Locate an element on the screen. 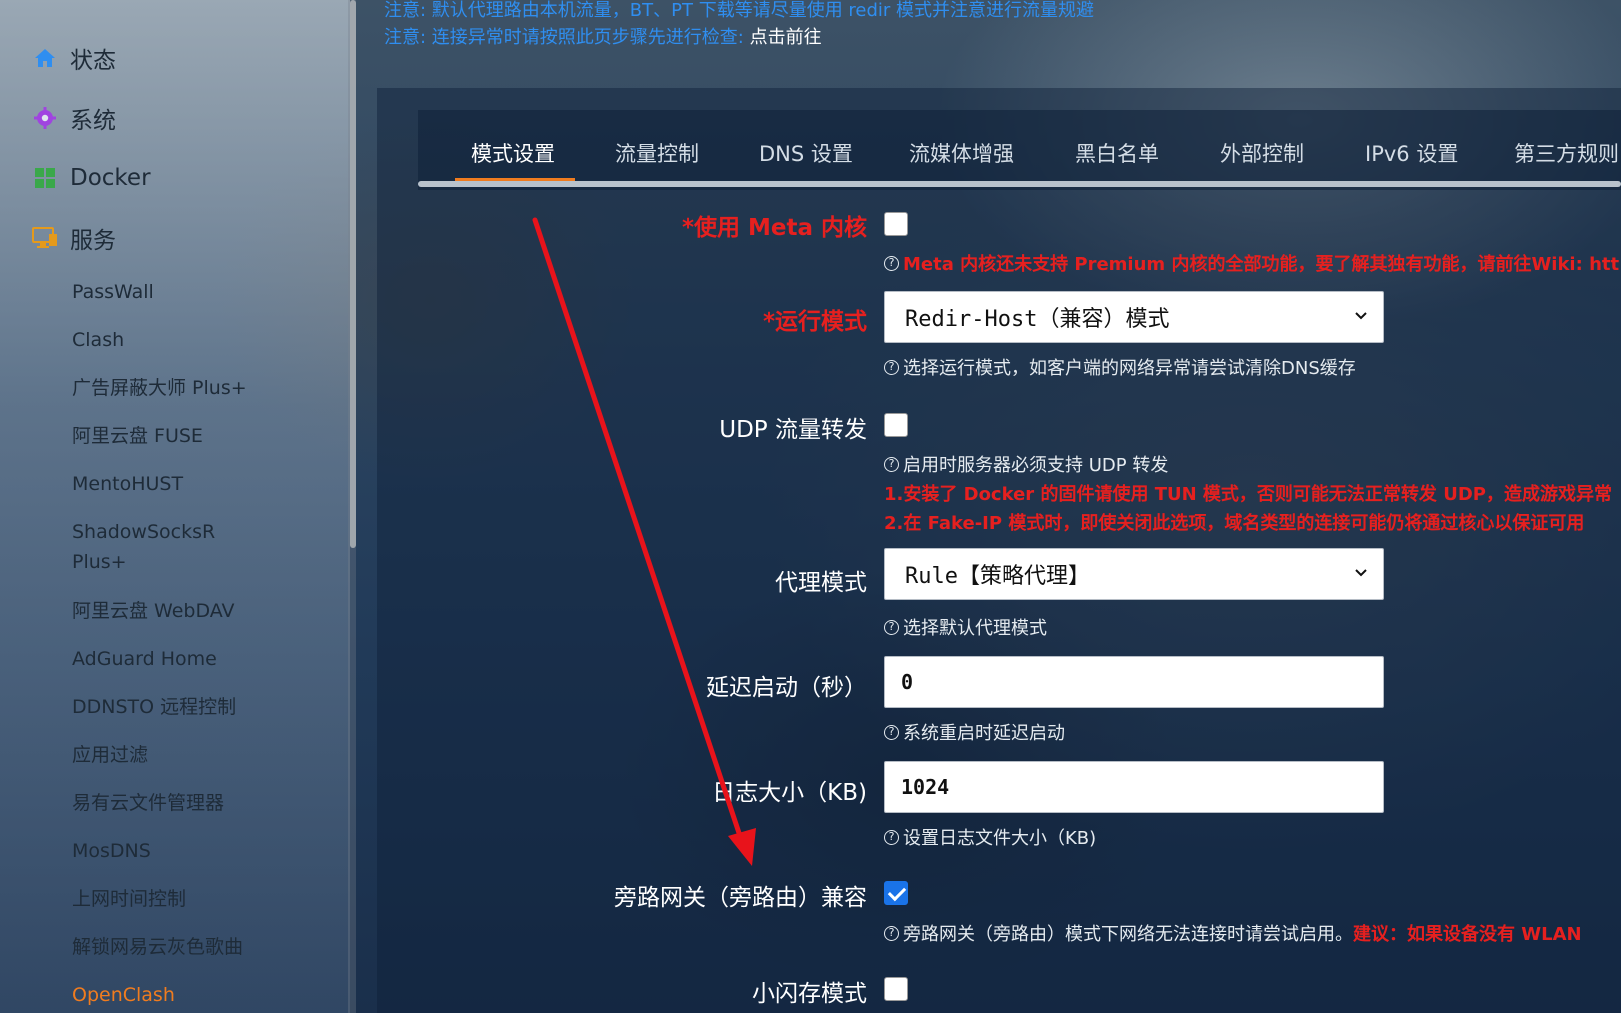 The height and width of the screenshot is (1013, 1621). delay-start-help: ? 系统重启时延迟启动 is located at coordinates (974, 732).